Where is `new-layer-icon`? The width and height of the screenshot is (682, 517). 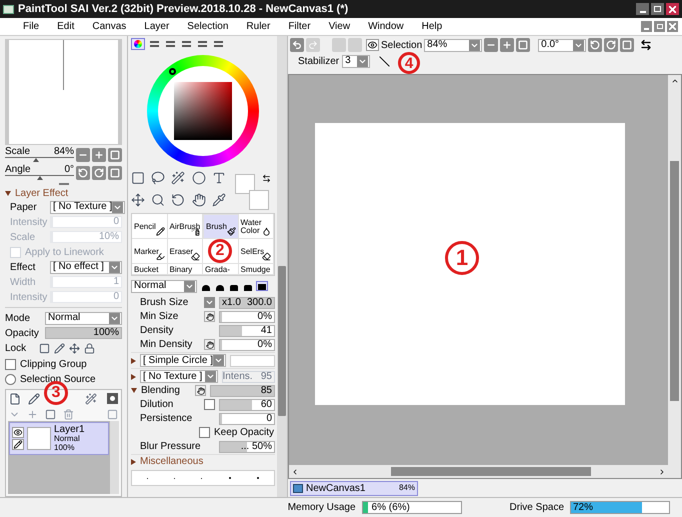 new-layer-icon is located at coordinates (15, 398).